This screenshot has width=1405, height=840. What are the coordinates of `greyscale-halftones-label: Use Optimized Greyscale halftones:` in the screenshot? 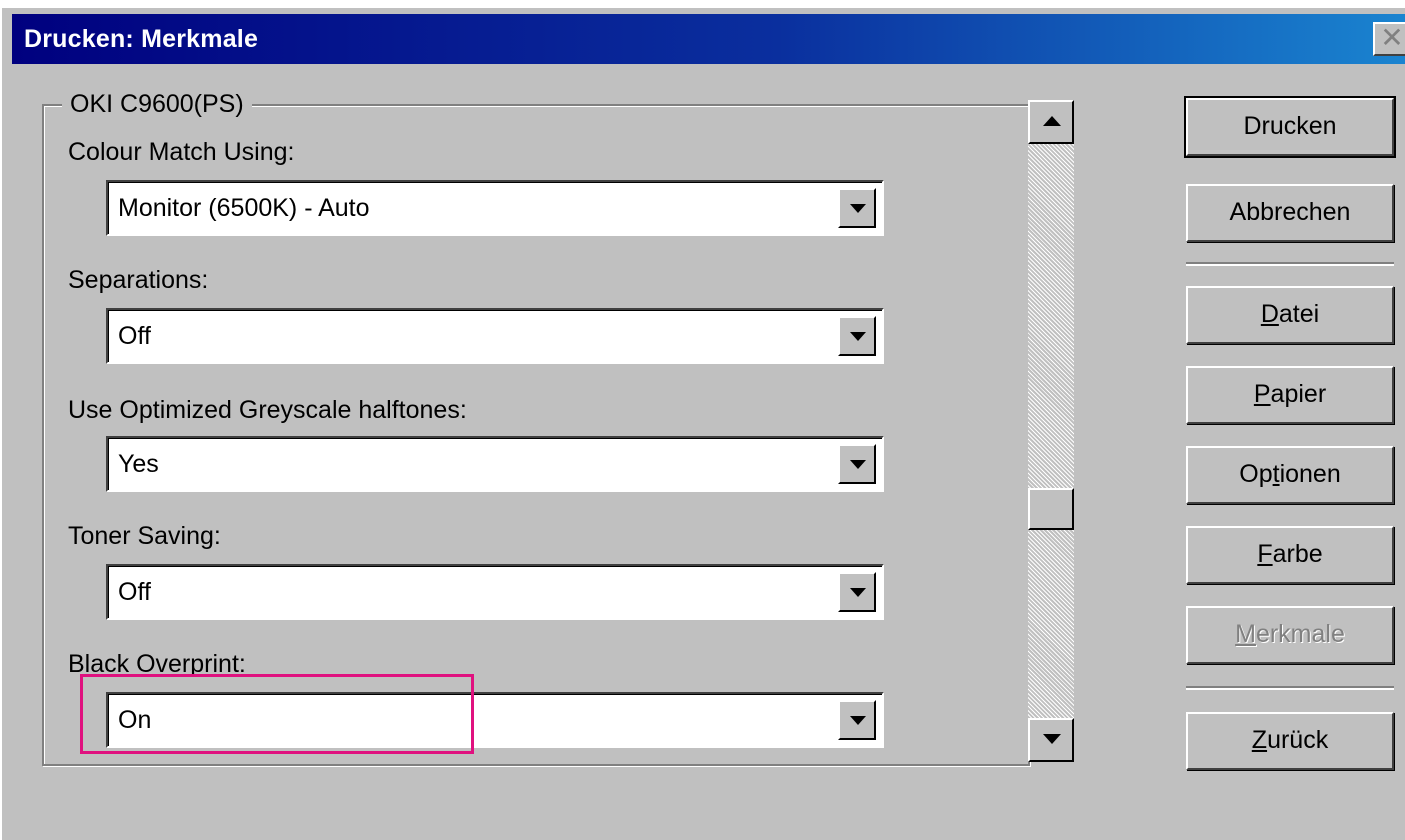 It's located at (267, 410).